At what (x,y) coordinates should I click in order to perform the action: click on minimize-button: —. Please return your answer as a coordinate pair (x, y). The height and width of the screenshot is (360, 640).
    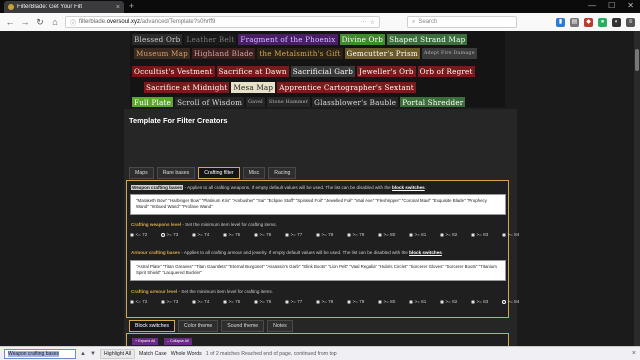
    Looking at the image, I should click on (592, 6).